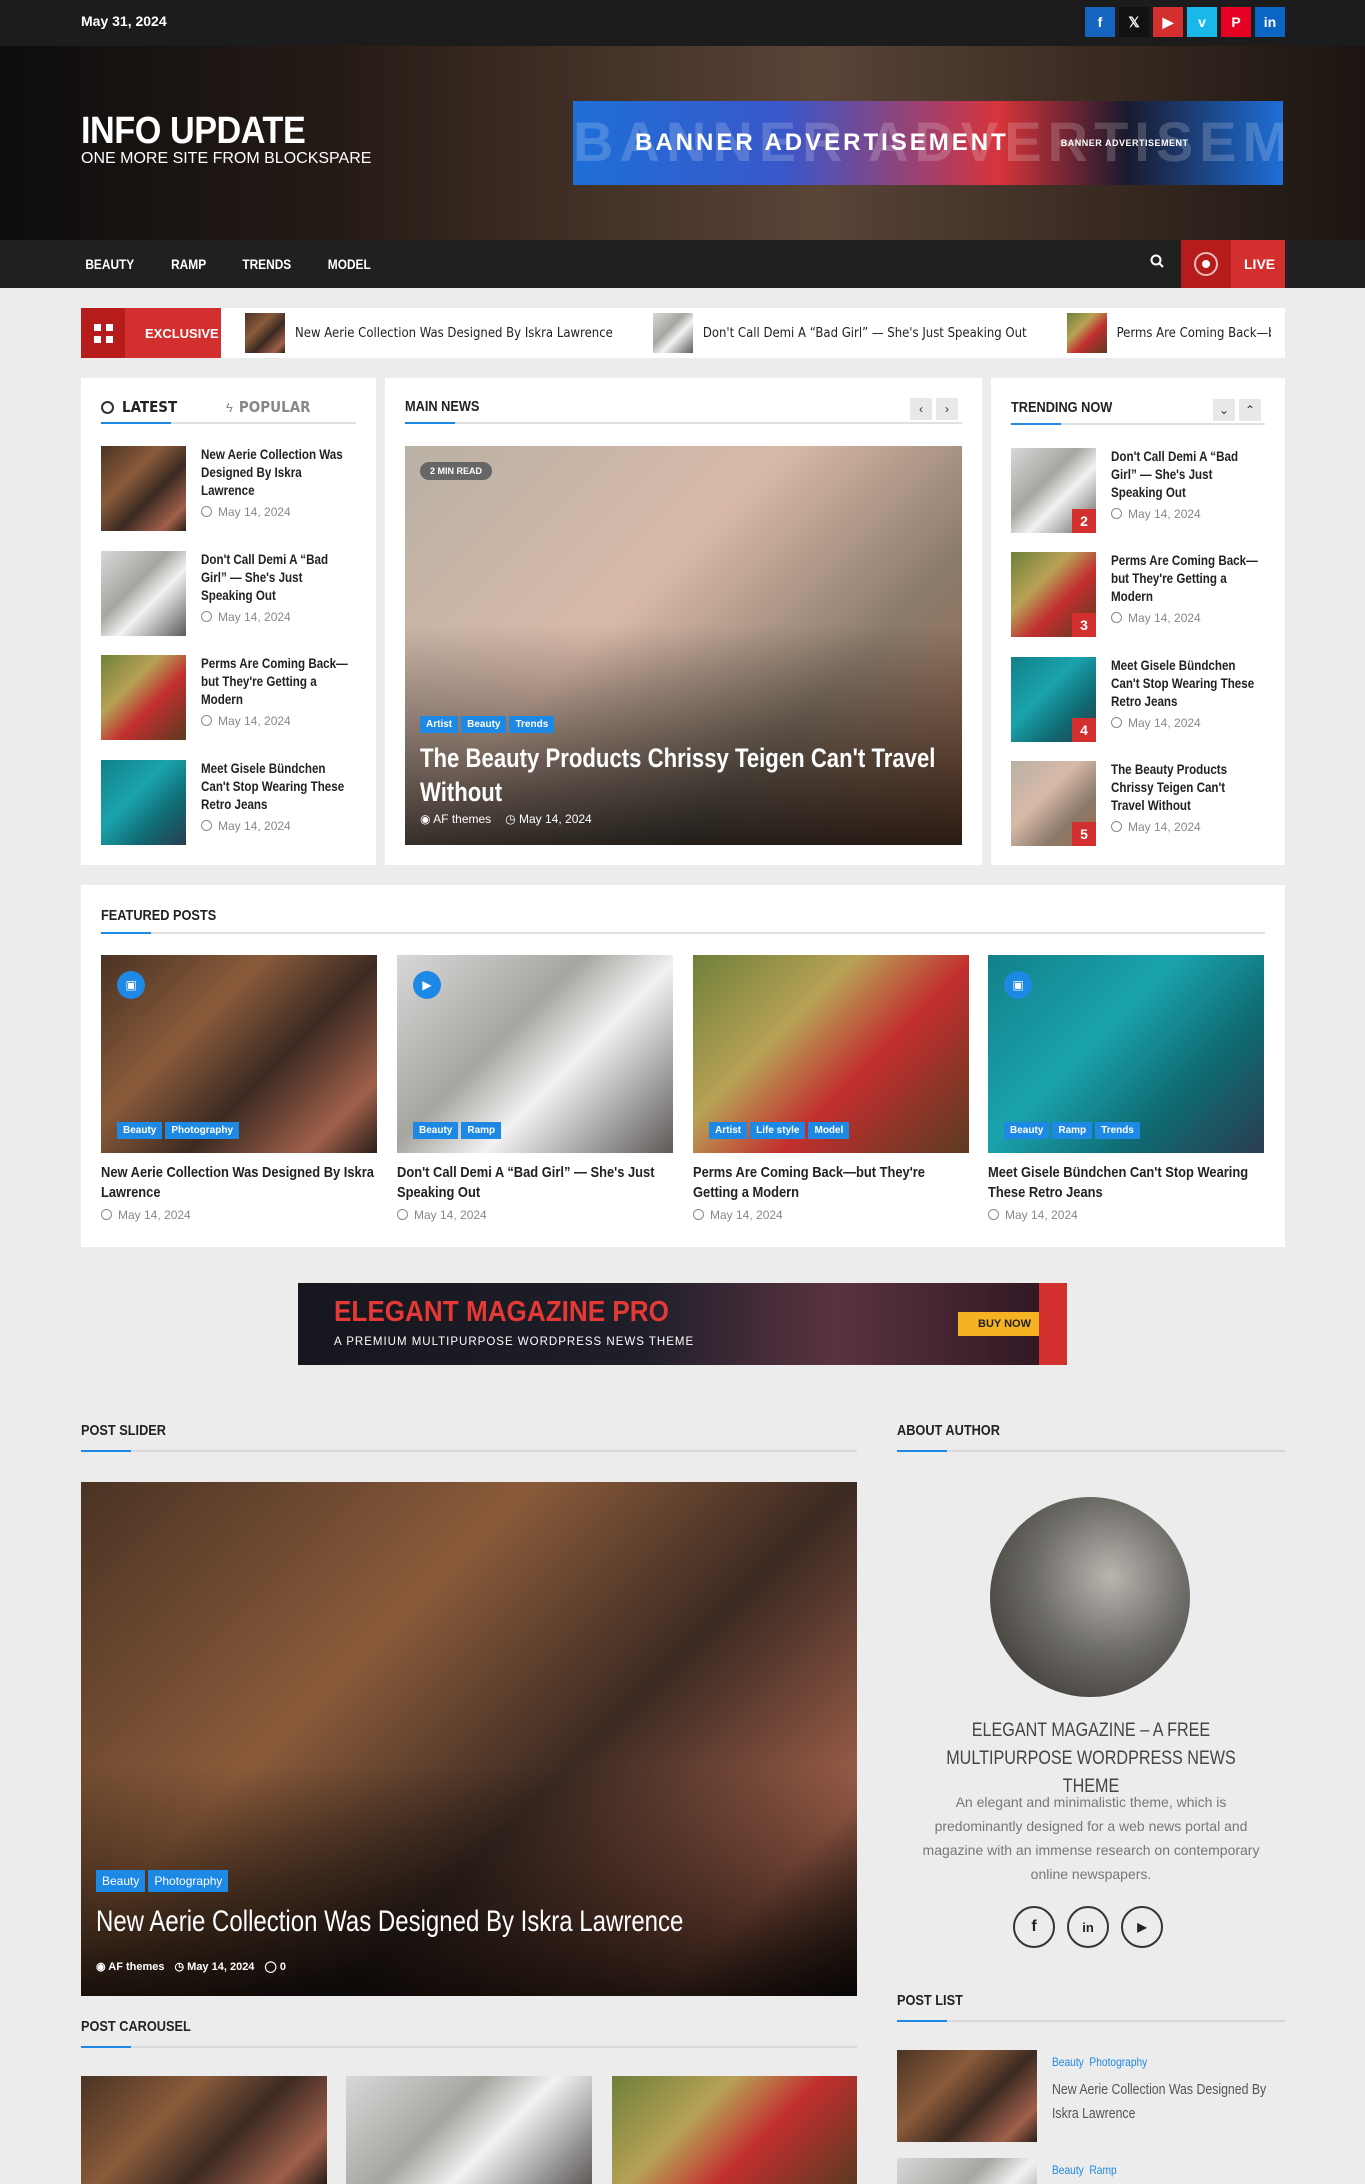  What do you see at coordinates (1099, 2062) in the screenshot?
I see `post-tags: Beauty Photography` at bounding box center [1099, 2062].